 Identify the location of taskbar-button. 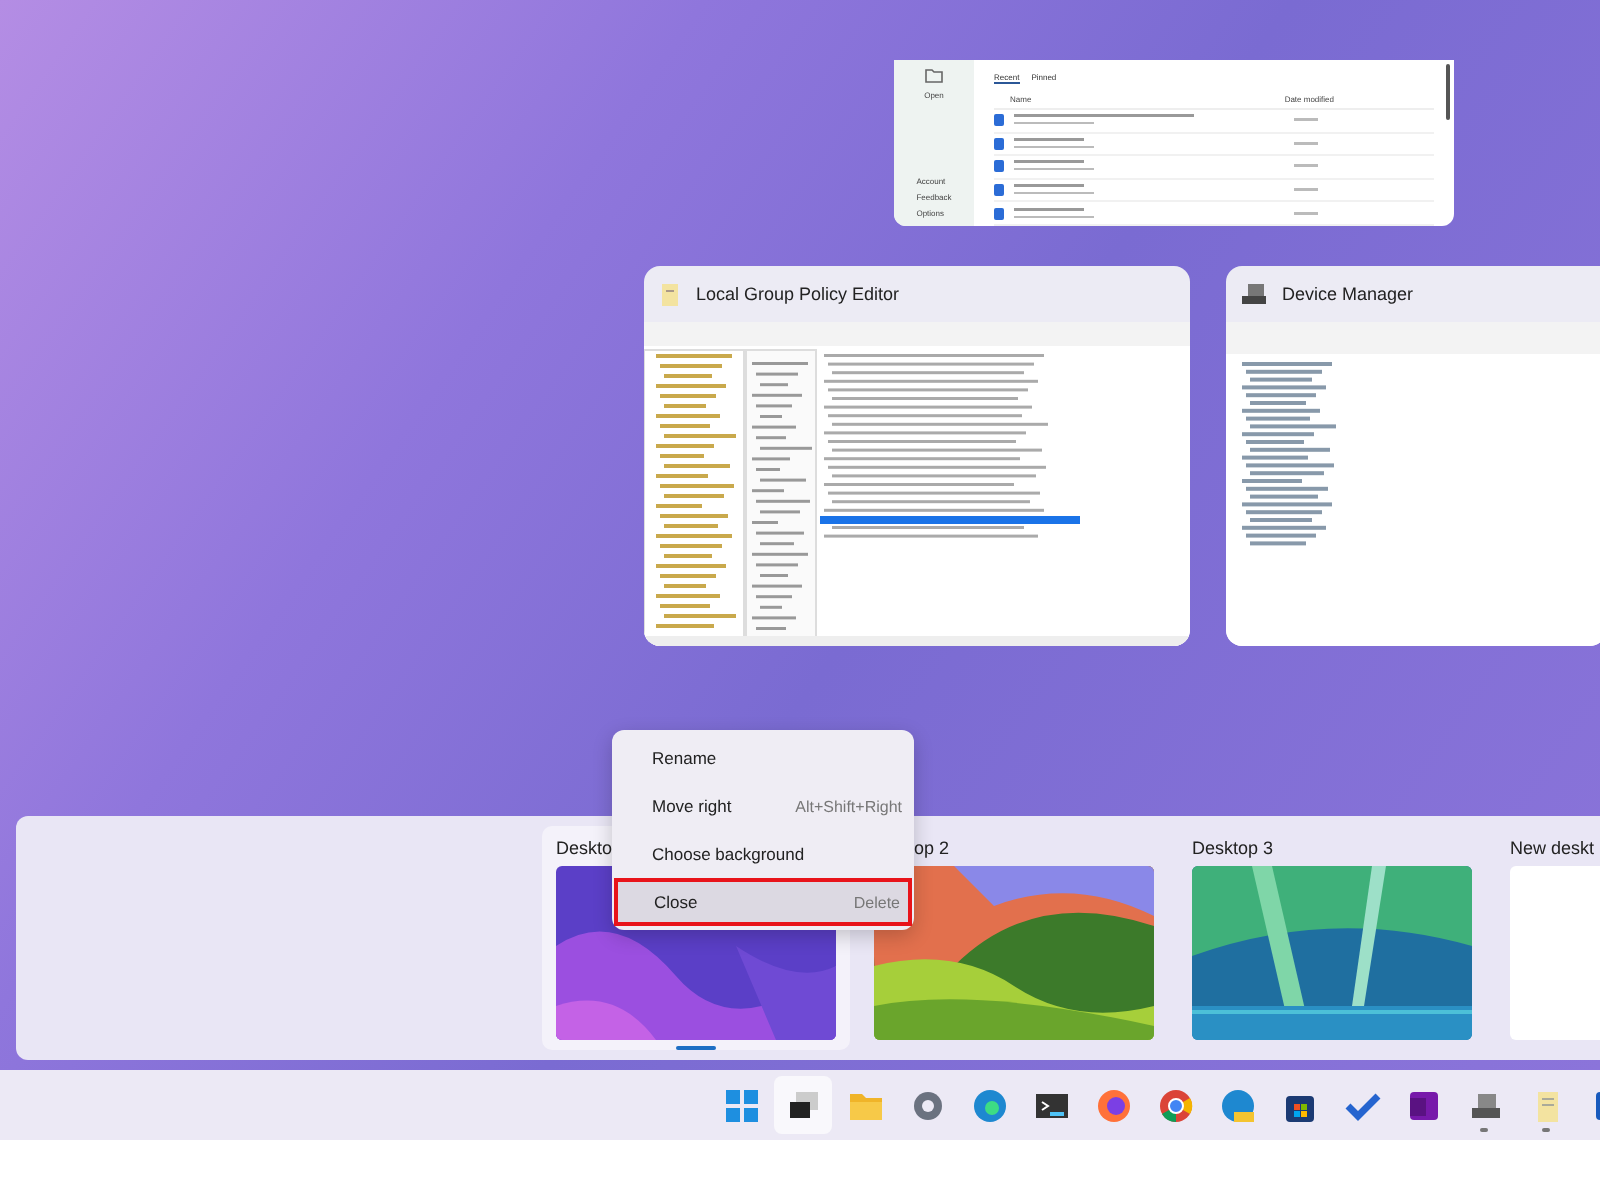
(803, 1105).